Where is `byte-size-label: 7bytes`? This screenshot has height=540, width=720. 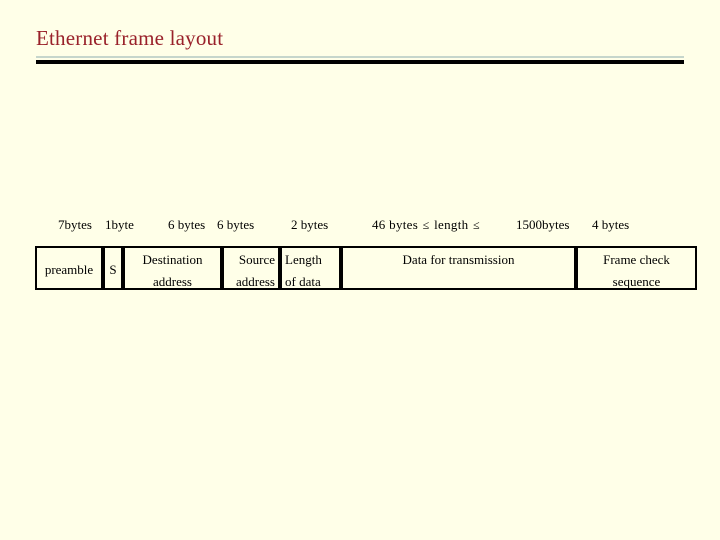 byte-size-label: 7bytes is located at coordinates (75, 224).